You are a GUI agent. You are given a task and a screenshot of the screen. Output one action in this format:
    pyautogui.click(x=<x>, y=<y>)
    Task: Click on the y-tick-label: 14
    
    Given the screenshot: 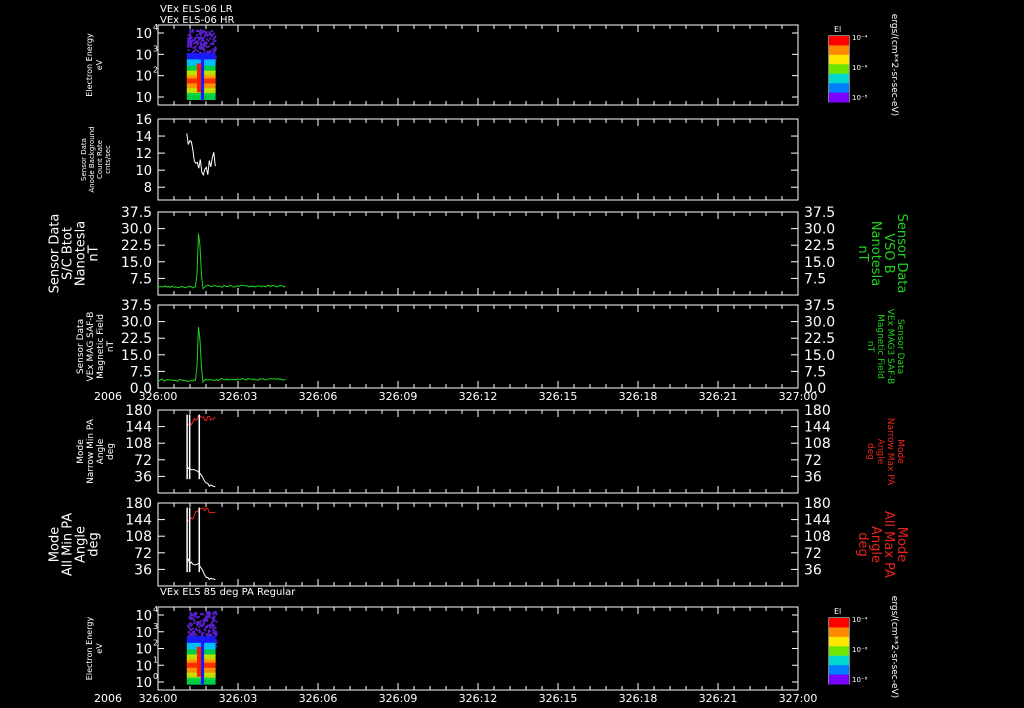 What is the action you would take?
    pyautogui.click(x=143, y=137)
    